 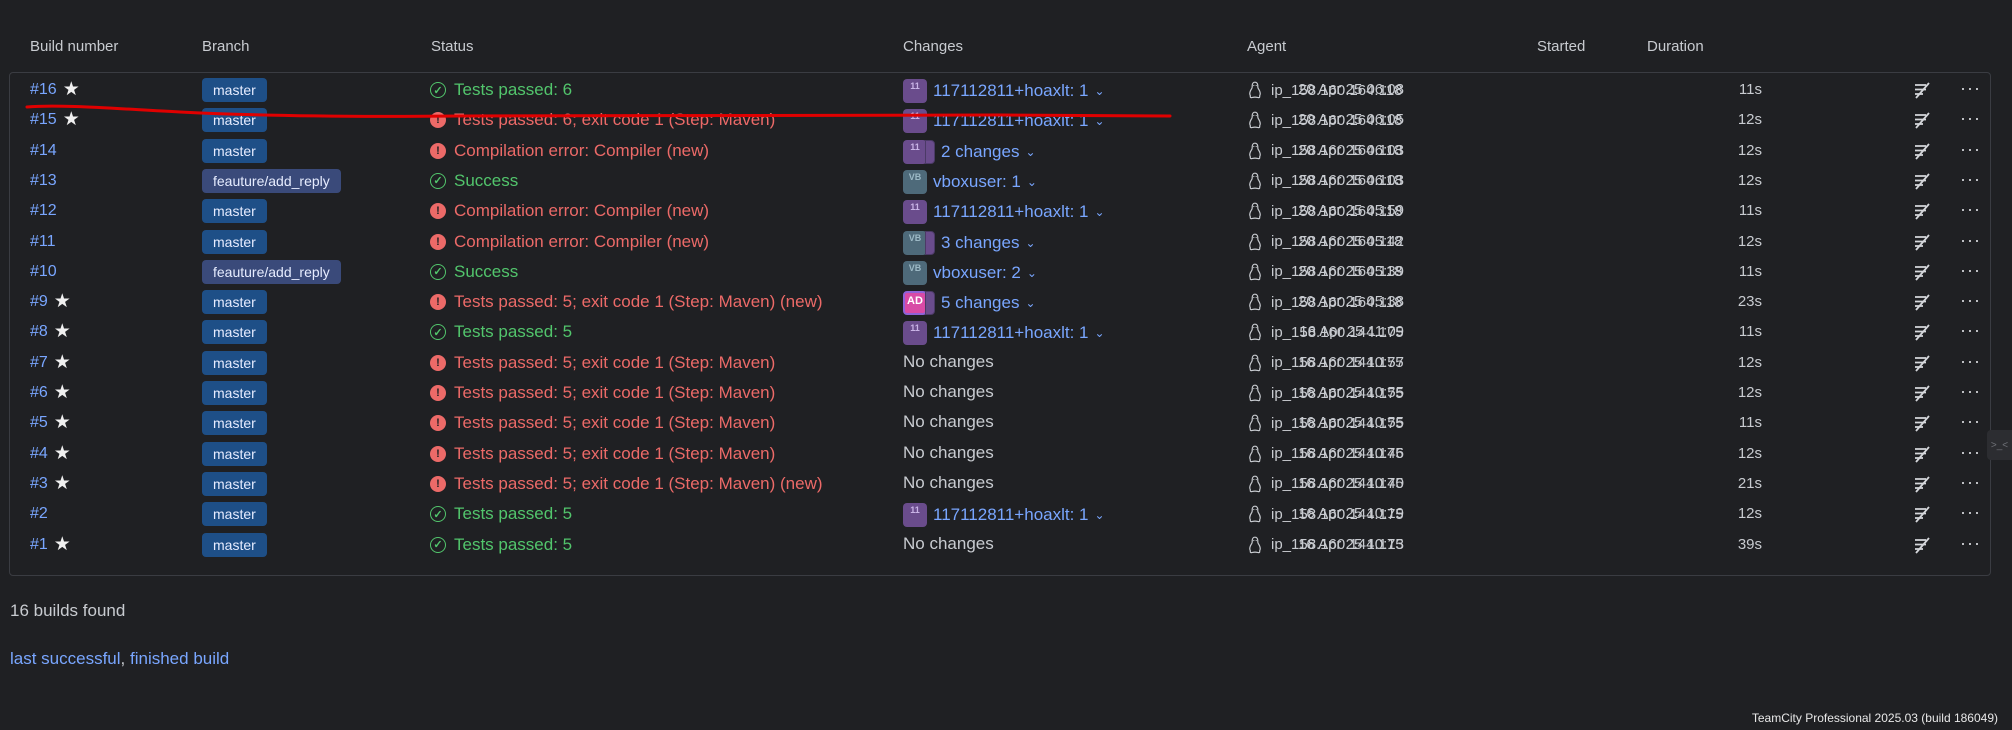 I want to click on finished-build-link: finished build, so click(x=179, y=658).